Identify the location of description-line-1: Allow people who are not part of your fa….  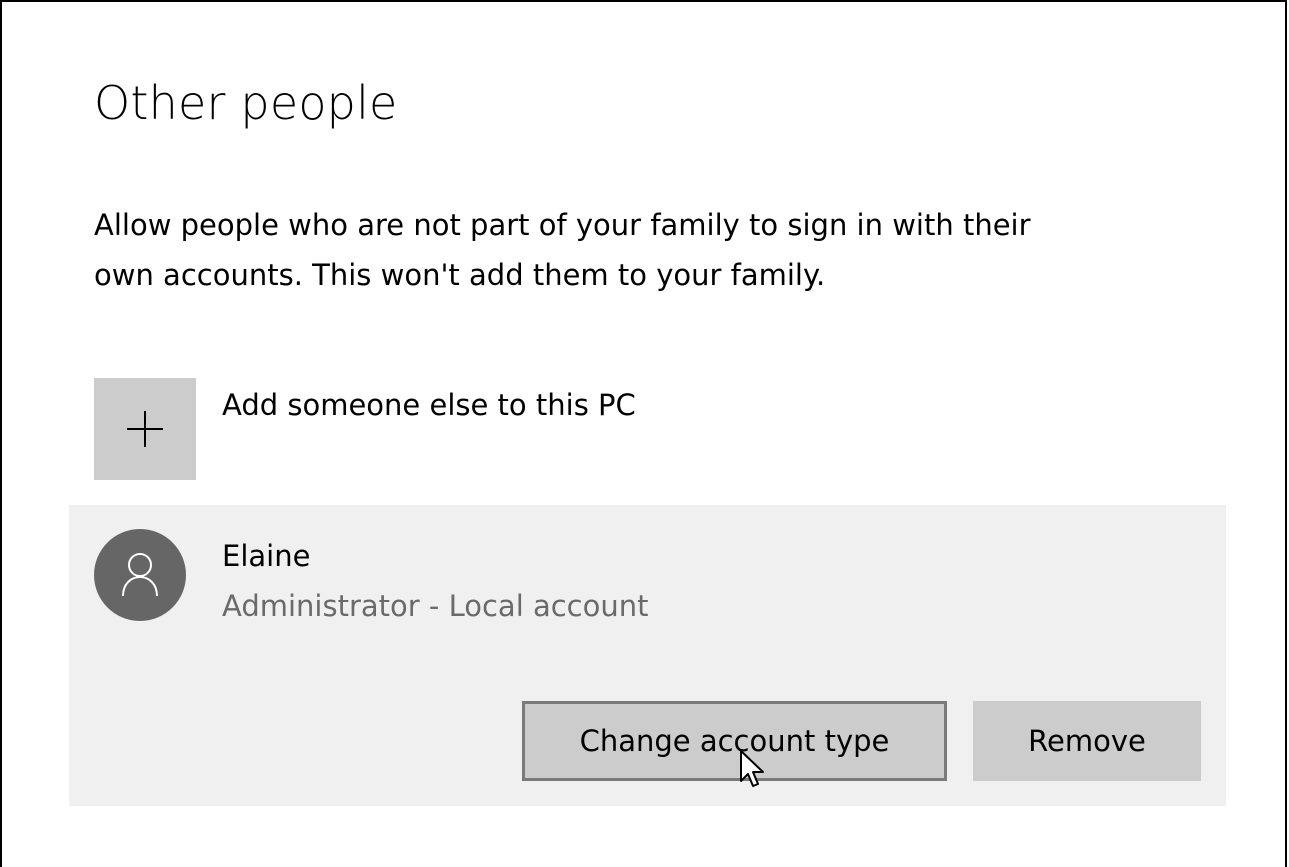
(562, 225).